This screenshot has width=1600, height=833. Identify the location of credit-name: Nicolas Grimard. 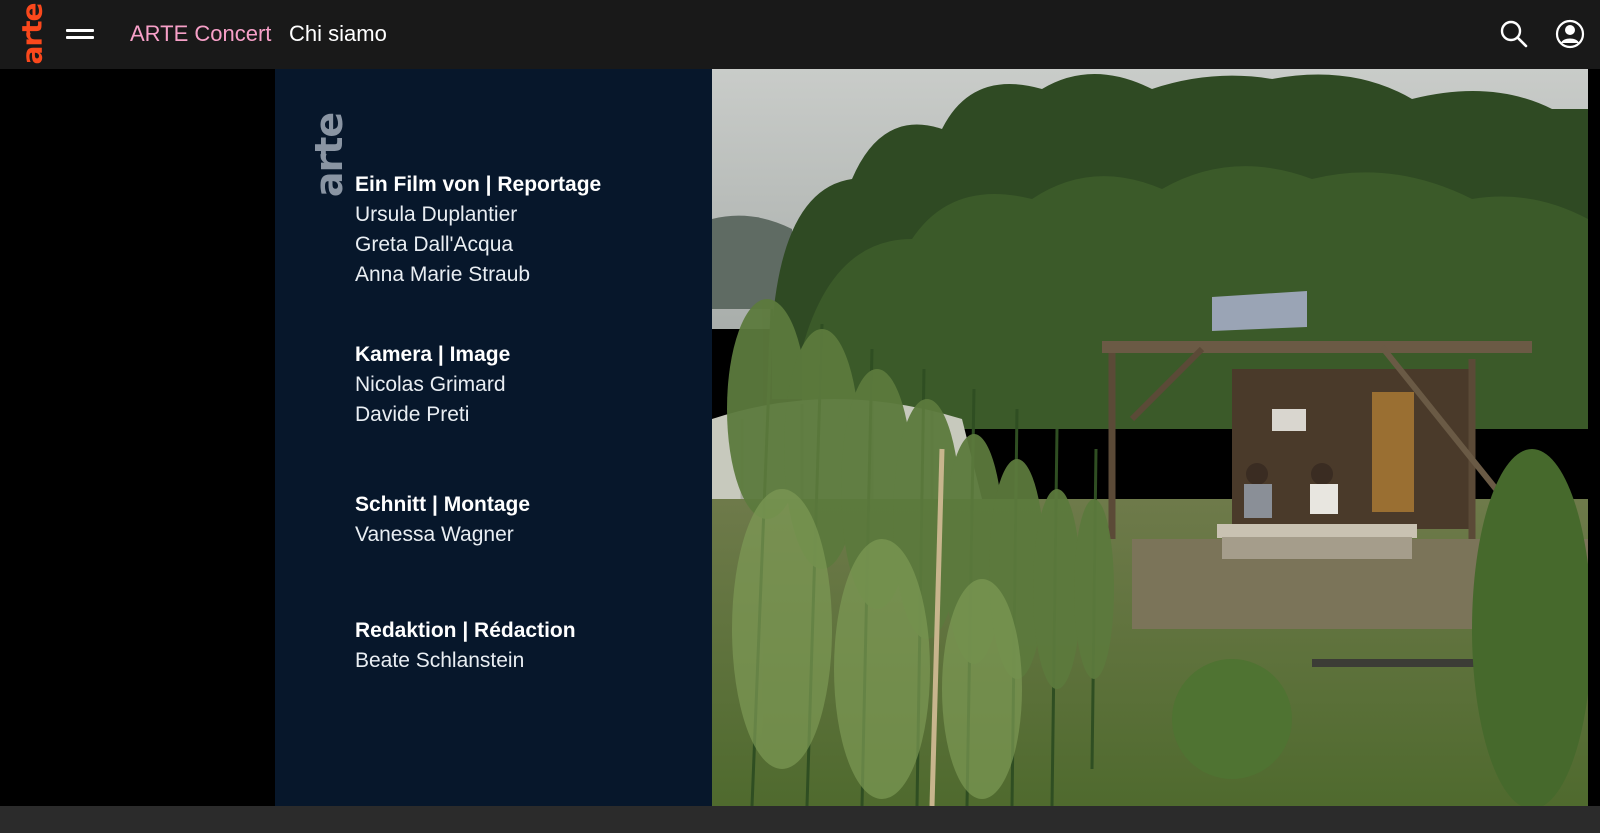
(430, 384).